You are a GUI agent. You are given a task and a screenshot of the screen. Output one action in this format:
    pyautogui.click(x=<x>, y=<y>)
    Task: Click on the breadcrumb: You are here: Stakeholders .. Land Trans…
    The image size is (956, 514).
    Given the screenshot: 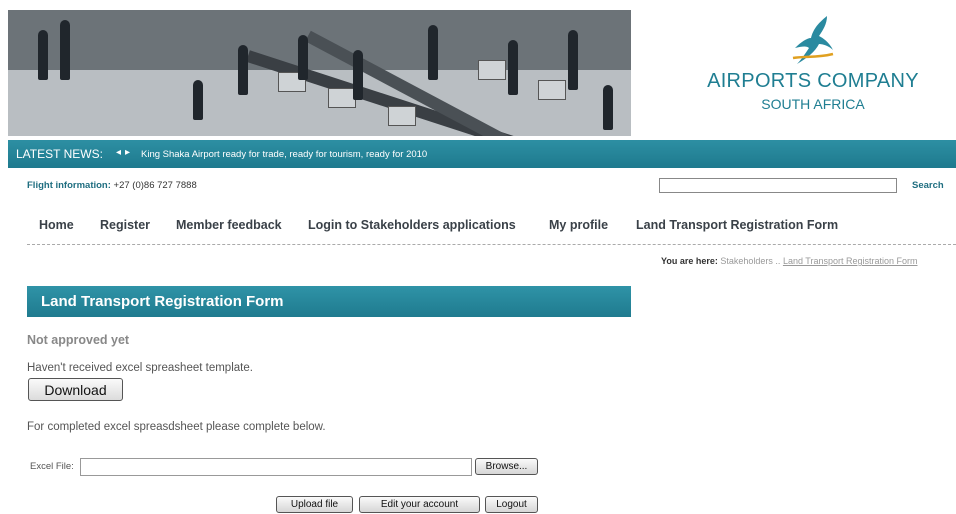 What is the action you would take?
    pyautogui.click(x=789, y=261)
    